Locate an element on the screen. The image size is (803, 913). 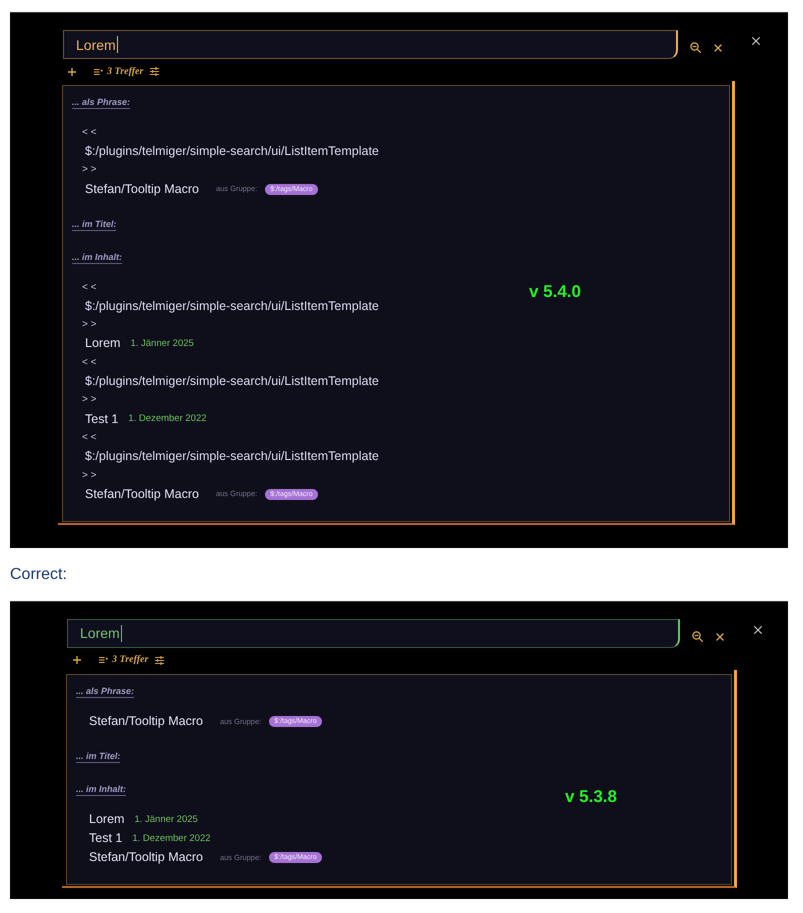
version-label: v 5.3.8 is located at coordinates (591, 796).